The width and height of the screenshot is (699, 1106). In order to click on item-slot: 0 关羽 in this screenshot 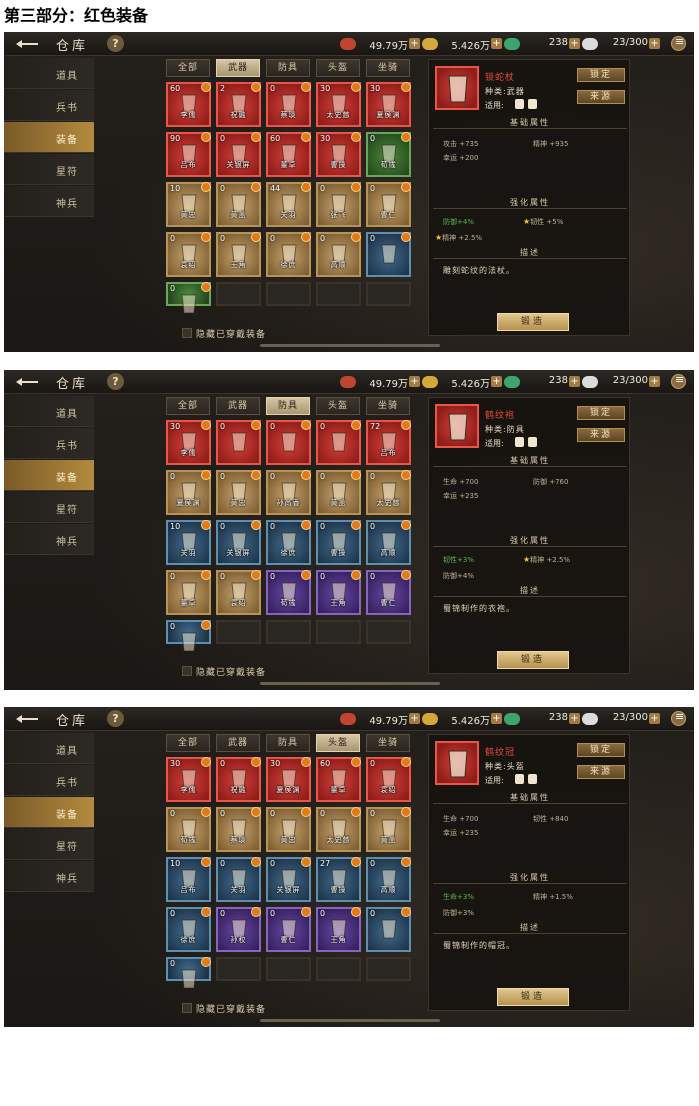, I will do `click(238, 879)`.